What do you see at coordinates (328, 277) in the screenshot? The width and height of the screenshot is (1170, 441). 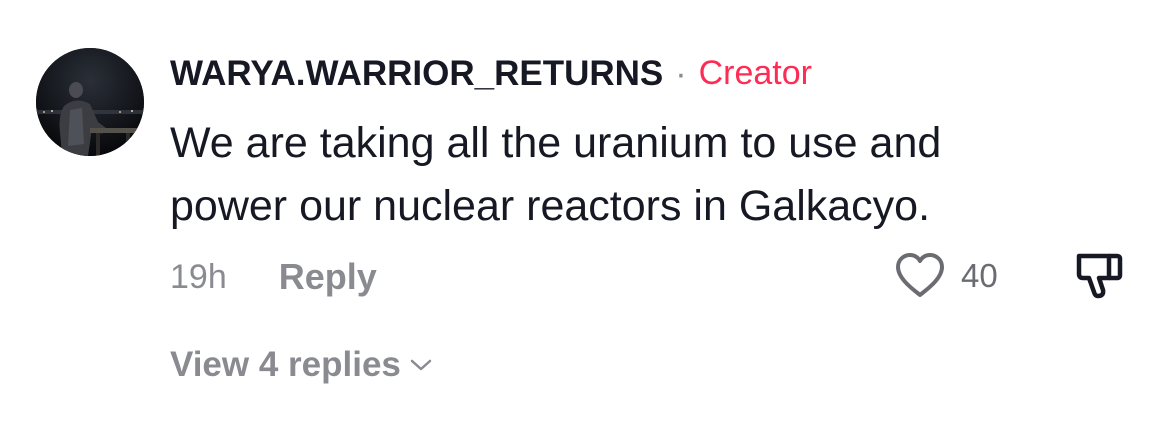 I see `reply-button: Reply` at bounding box center [328, 277].